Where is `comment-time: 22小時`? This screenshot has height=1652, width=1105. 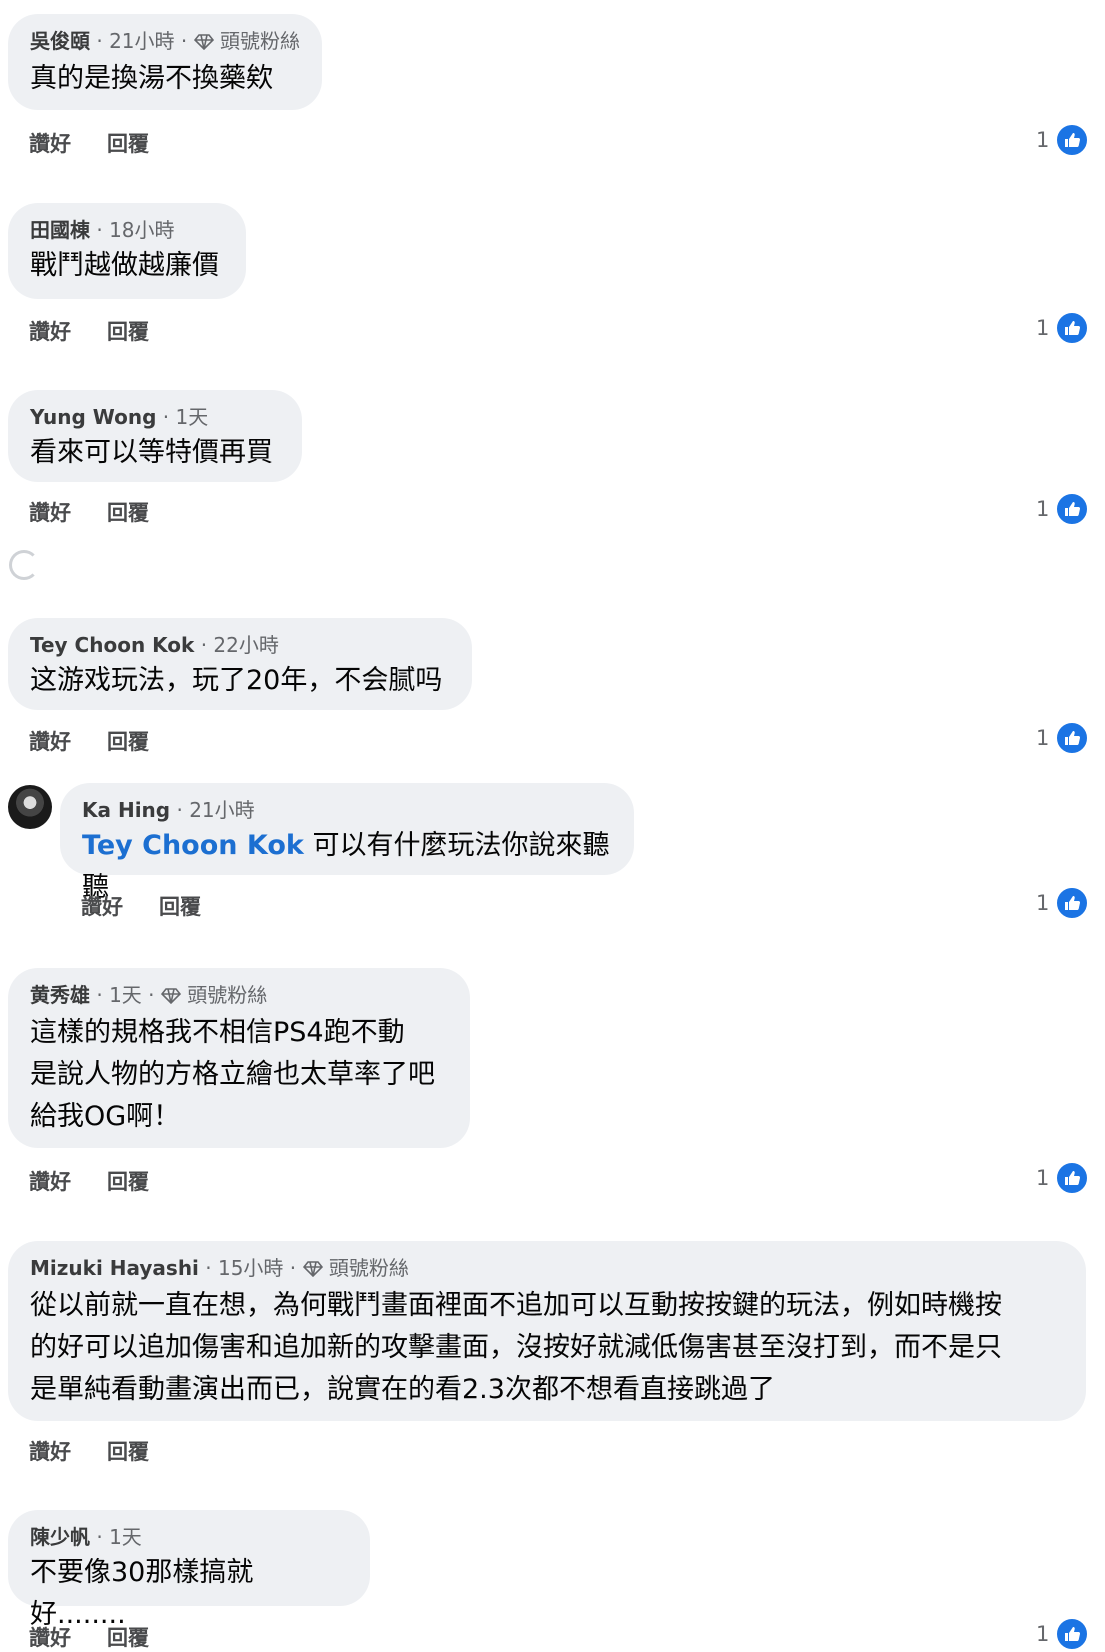
comment-time: 22小時 is located at coordinates (245, 645).